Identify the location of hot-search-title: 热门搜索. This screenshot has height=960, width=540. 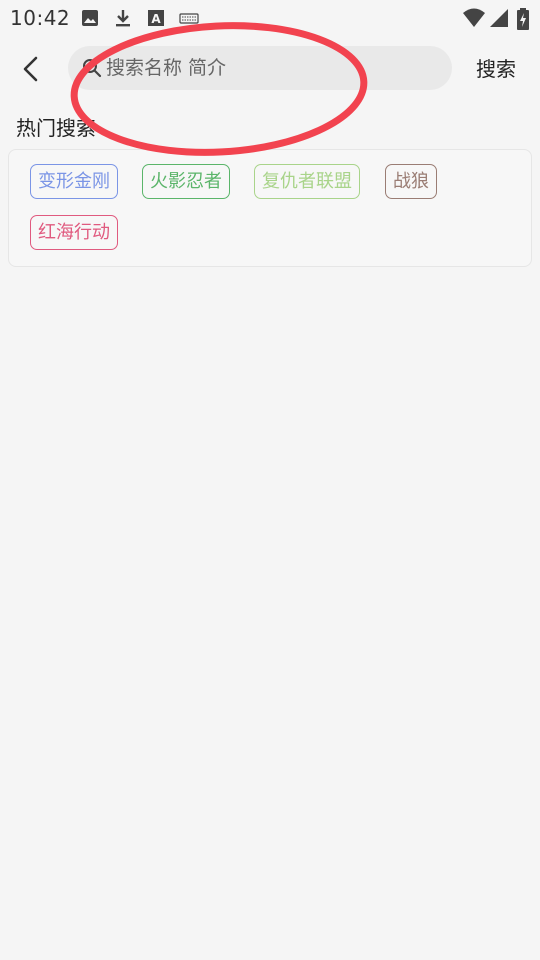
(56, 128).